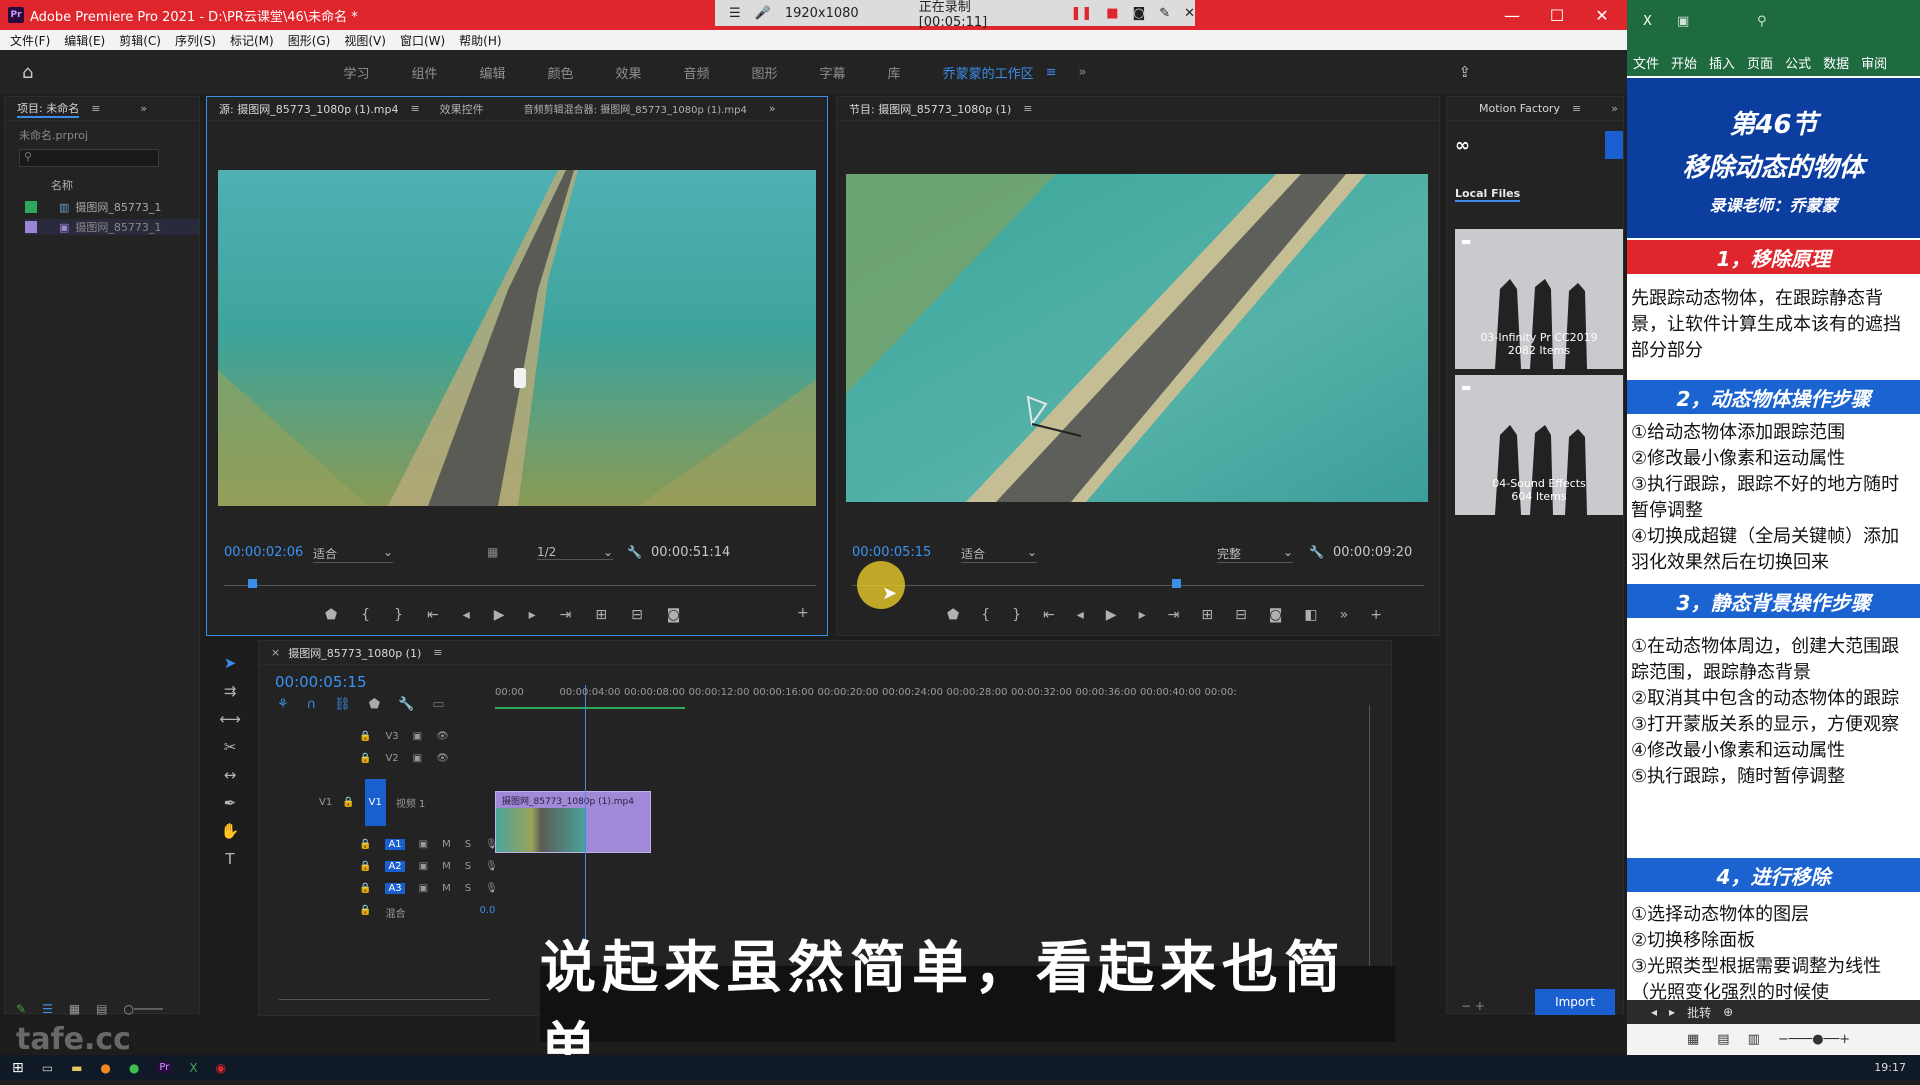  I want to click on ripple-edit-tool-icon: ⟷, so click(230, 719).